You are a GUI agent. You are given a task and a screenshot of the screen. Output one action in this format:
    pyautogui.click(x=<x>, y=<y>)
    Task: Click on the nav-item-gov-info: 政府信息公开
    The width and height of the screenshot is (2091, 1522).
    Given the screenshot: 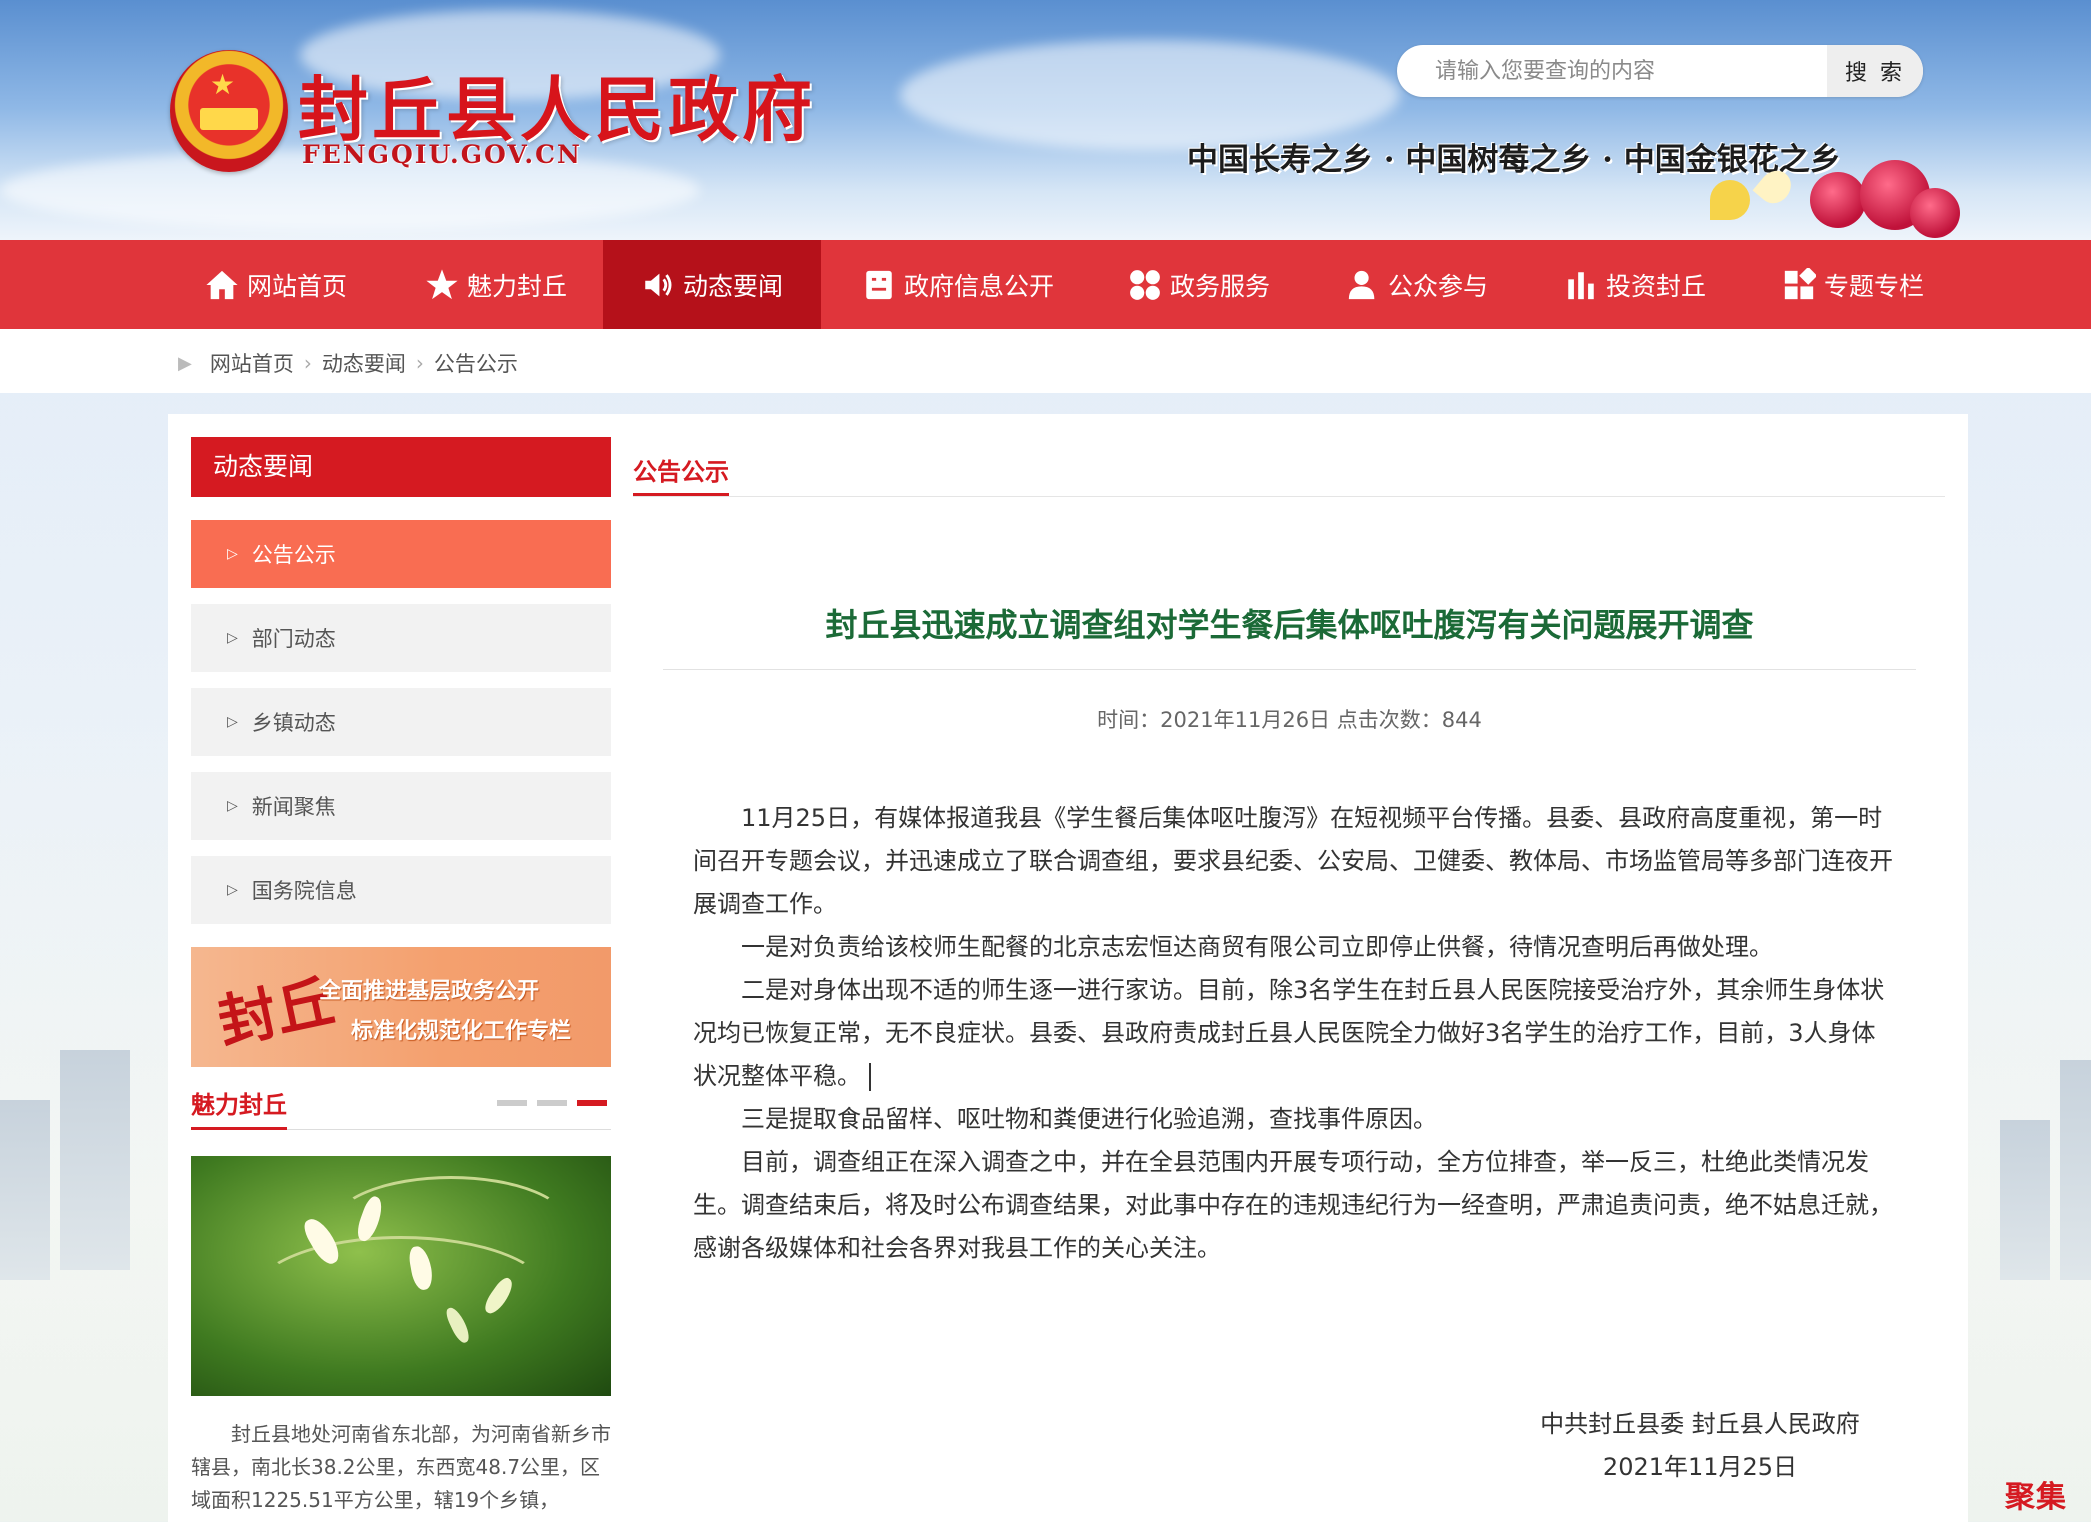 What is the action you would take?
    pyautogui.click(x=958, y=284)
    